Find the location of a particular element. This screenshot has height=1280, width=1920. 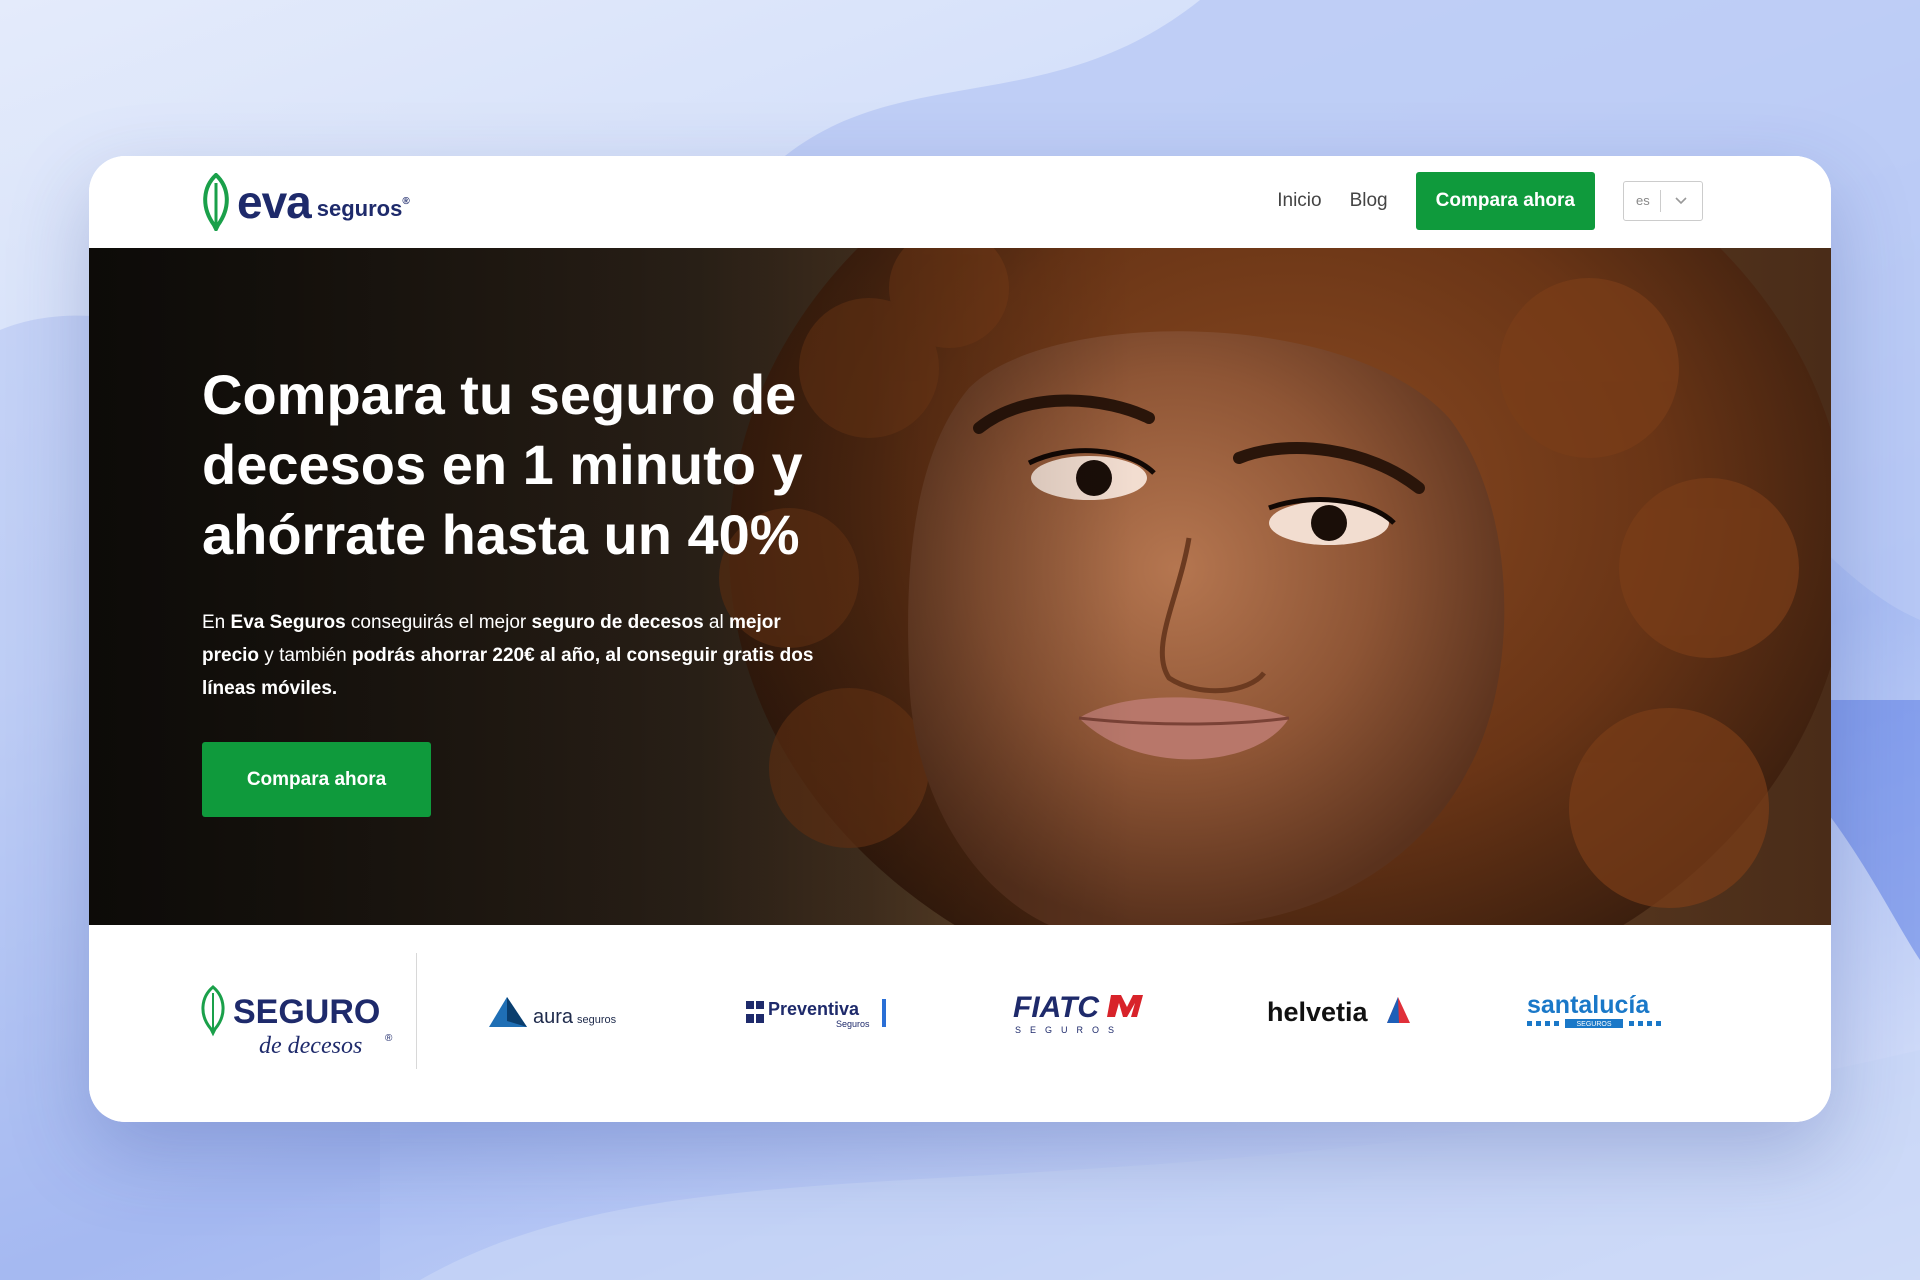

partners-divider is located at coordinates (416, 1011).